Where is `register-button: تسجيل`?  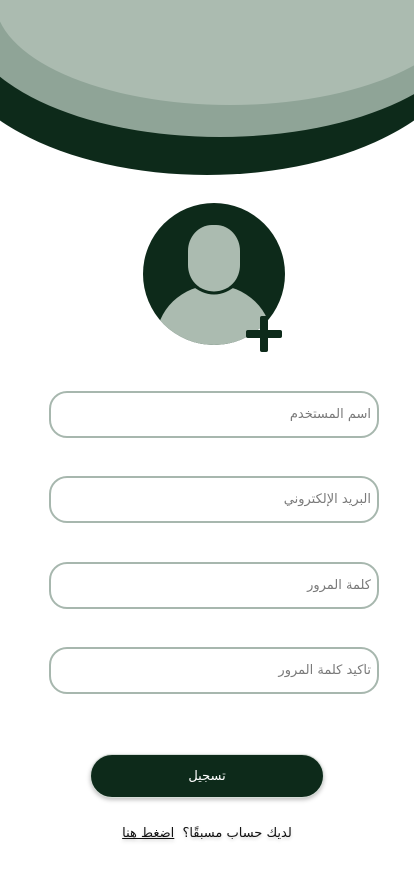 register-button: تسجيل is located at coordinates (207, 776).